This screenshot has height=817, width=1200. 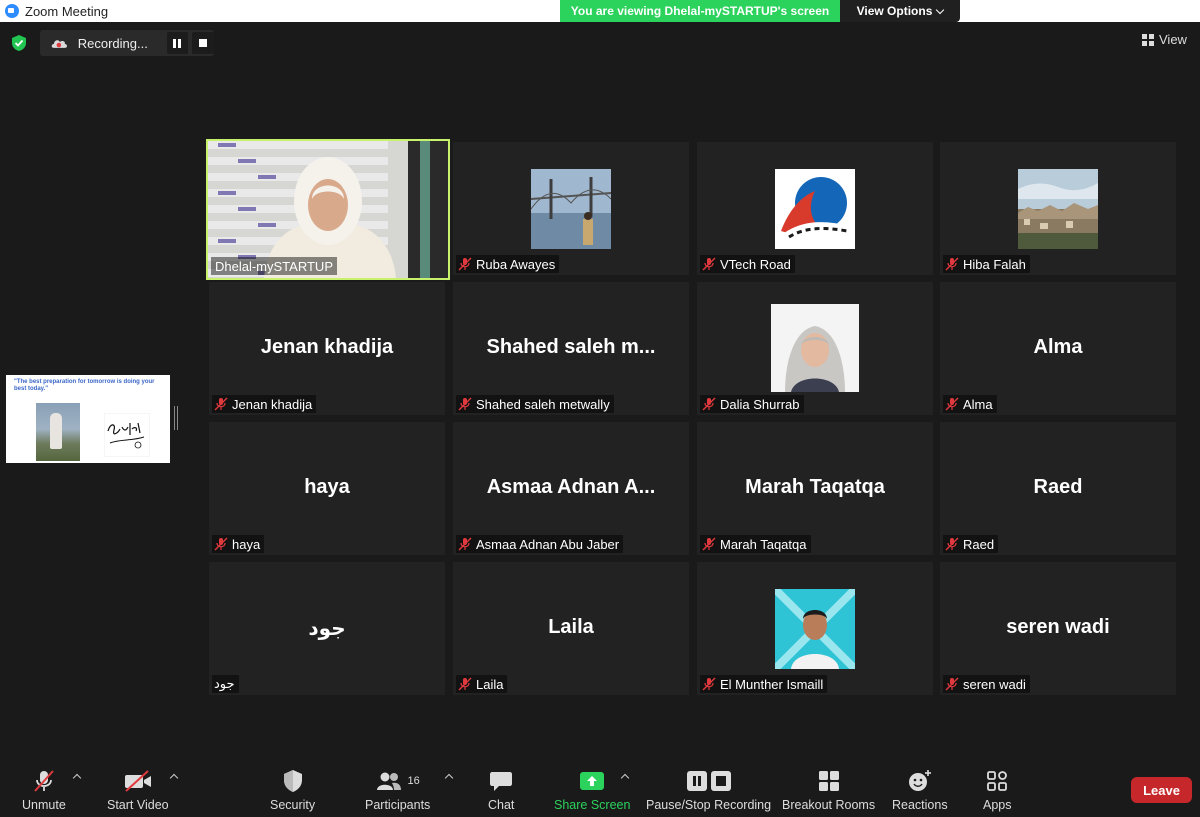 What do you see at coordinates (592, 805) in the screenshot?
I see `share-screen-label: Share Screen` at bounding box center [592, 805].